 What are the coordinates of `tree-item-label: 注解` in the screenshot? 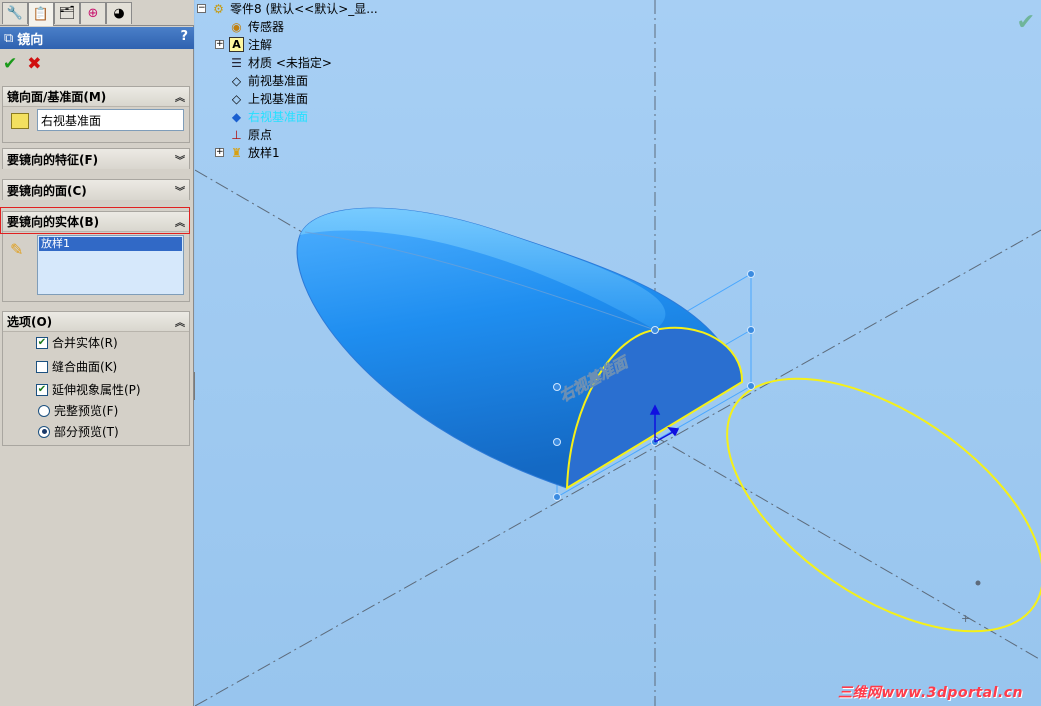 It's located at (260, 45).